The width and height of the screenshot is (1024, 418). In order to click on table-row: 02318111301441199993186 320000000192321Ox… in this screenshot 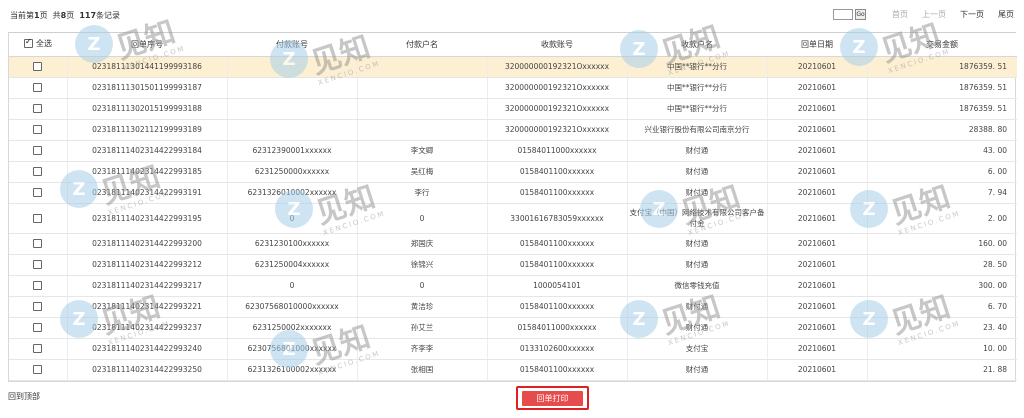, I will do `click(513, 67)`.